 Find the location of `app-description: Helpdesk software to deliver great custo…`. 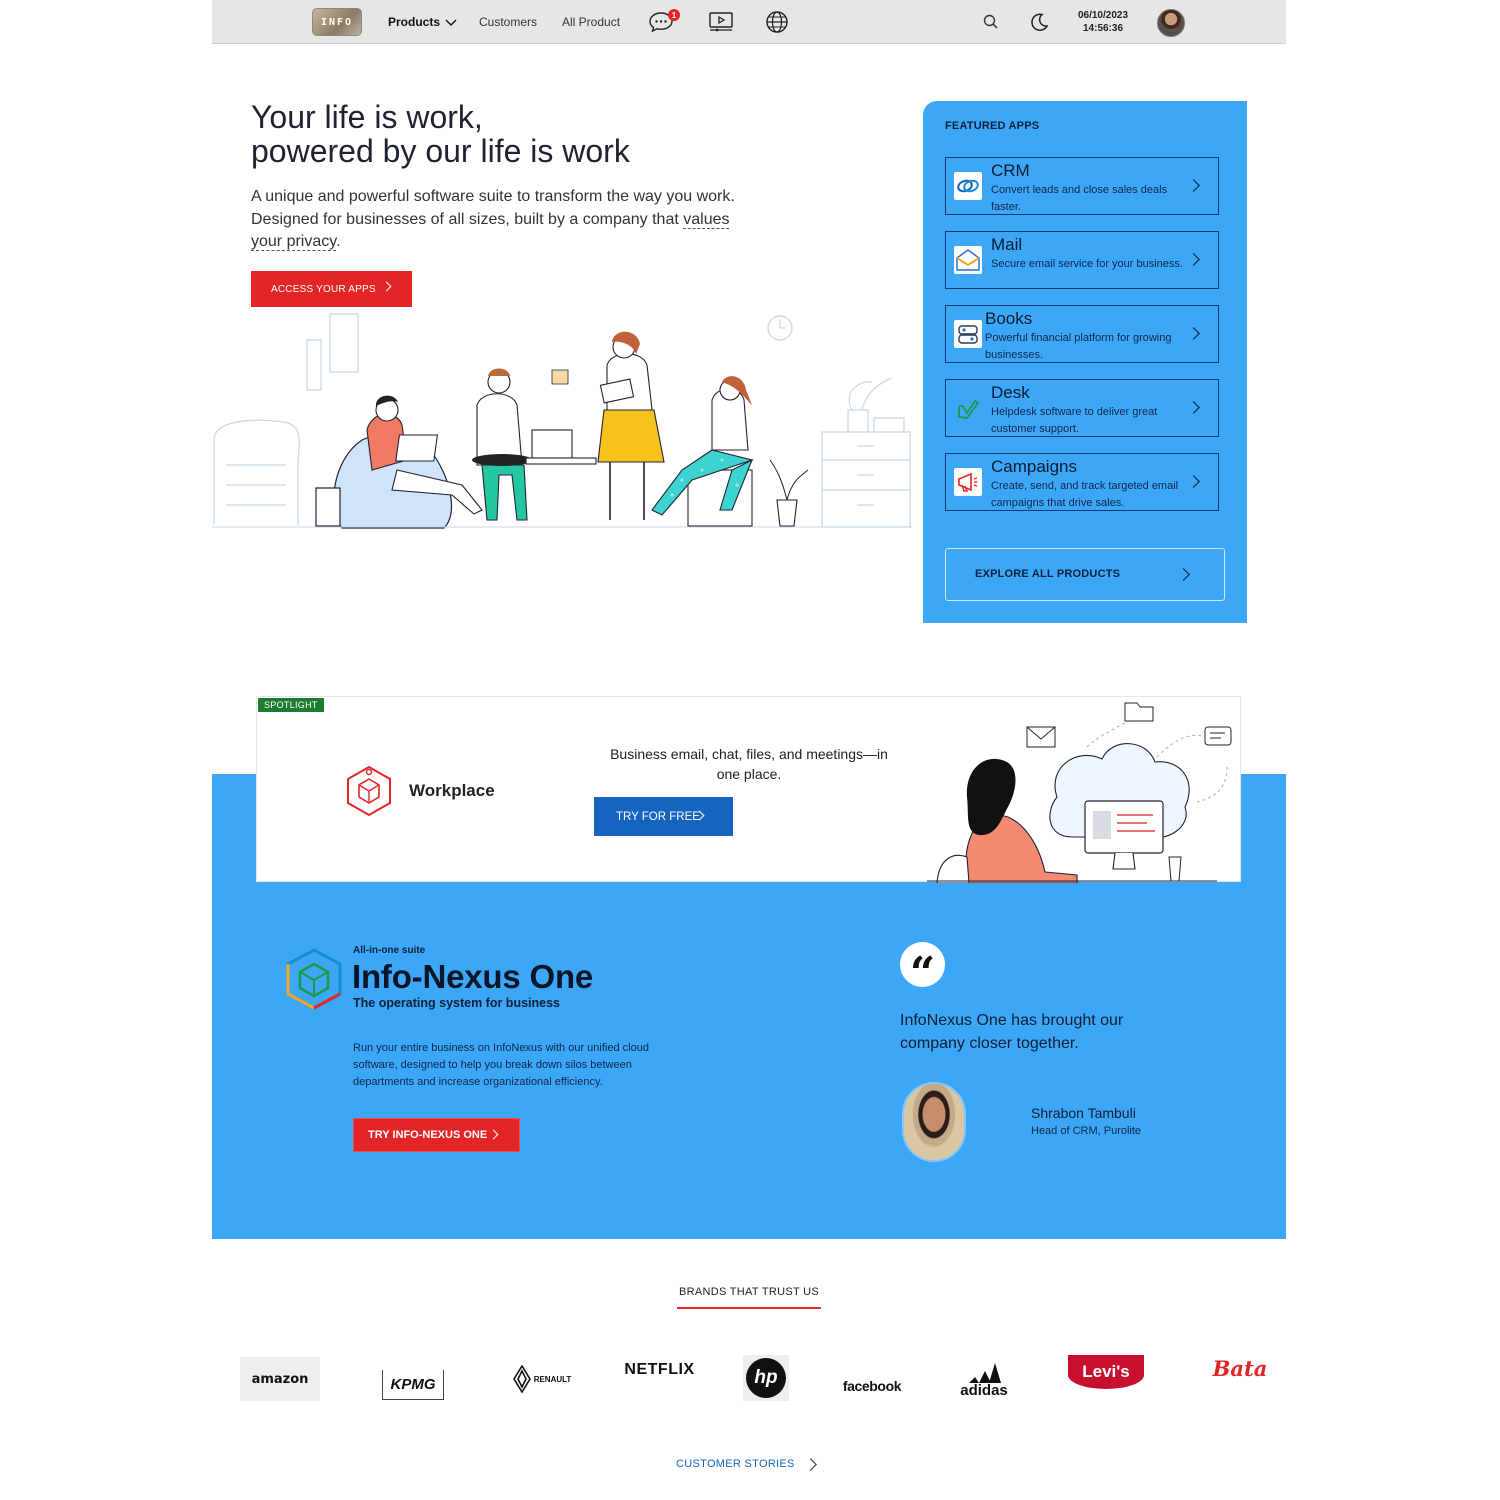

app-description: Helpdesk software to deliver great custo… is located at coordinates (1074, 420).